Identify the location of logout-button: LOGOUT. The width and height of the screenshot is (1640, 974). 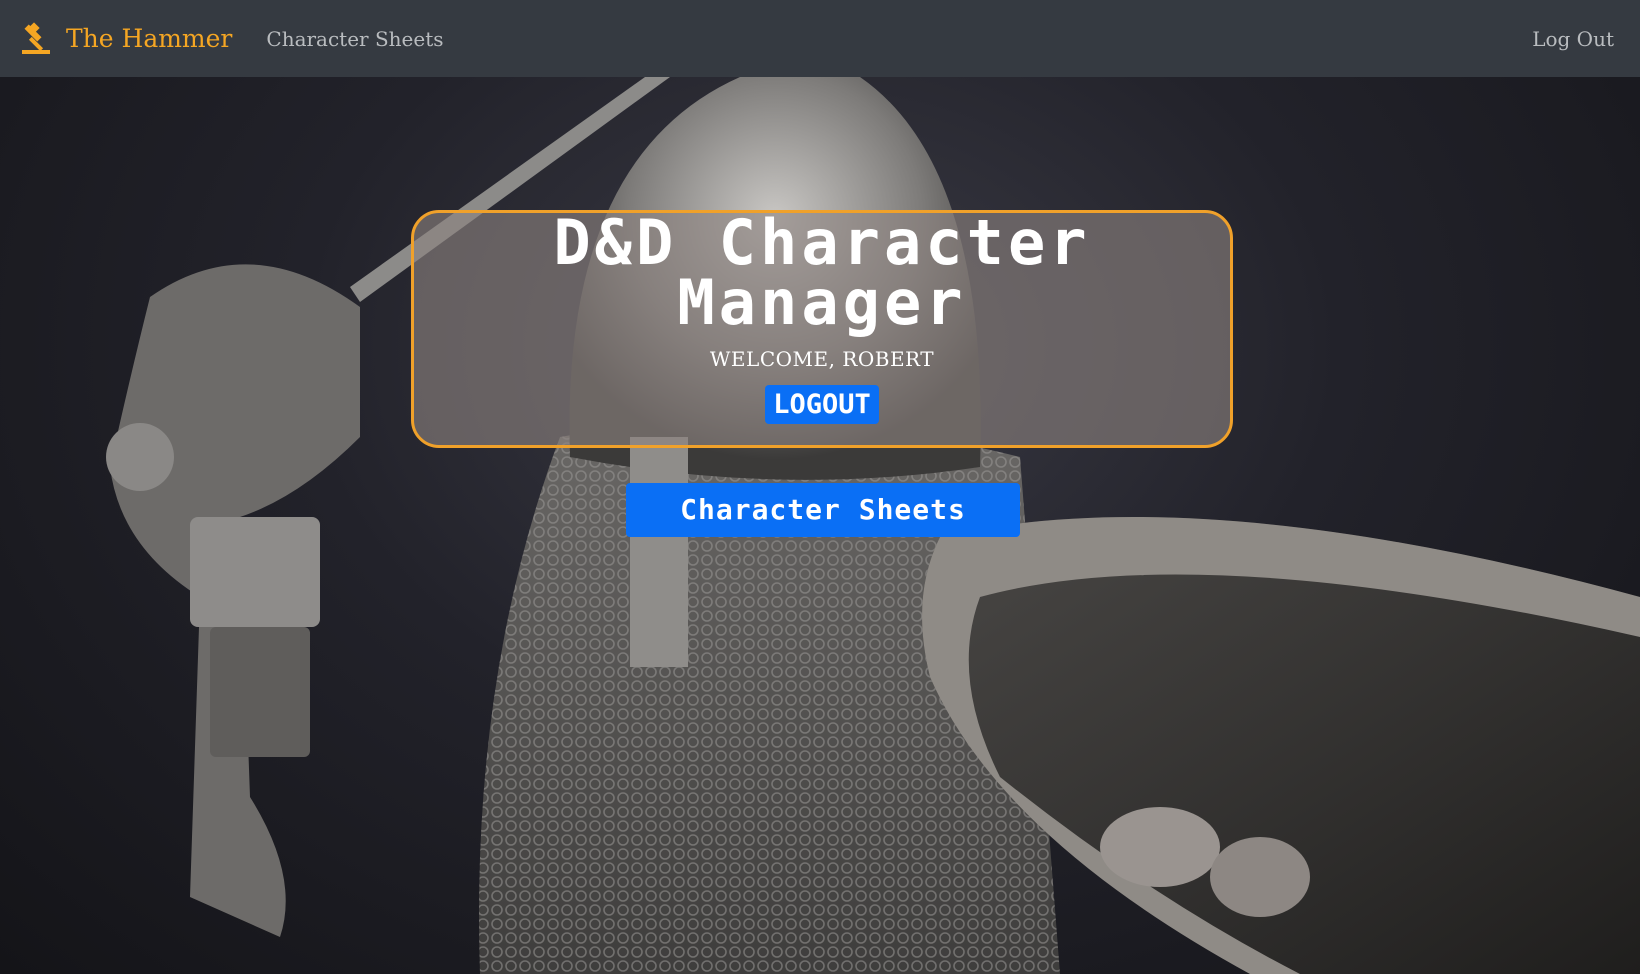
(822, 404).